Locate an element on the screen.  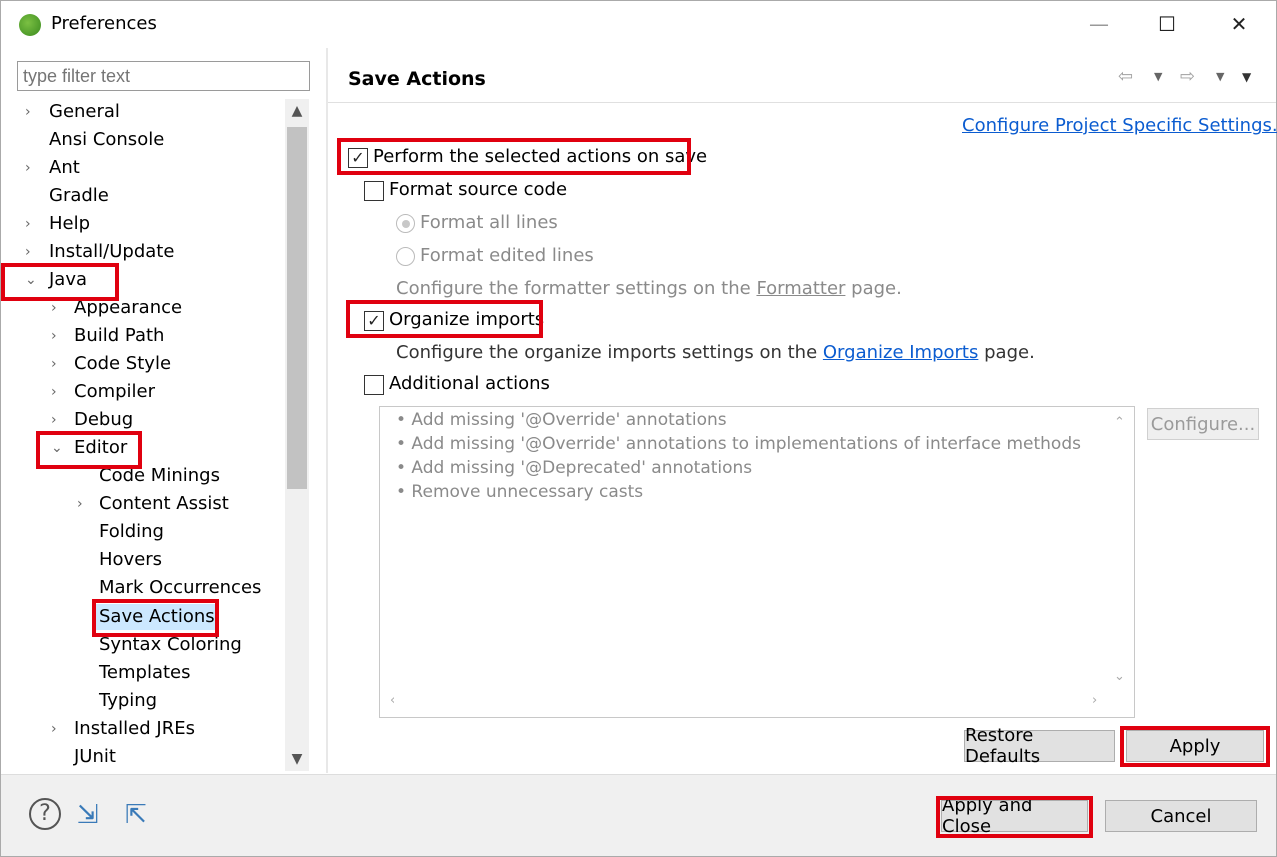
forward-arrow-icon: ⇨ is located at coordinates (1187, 76).